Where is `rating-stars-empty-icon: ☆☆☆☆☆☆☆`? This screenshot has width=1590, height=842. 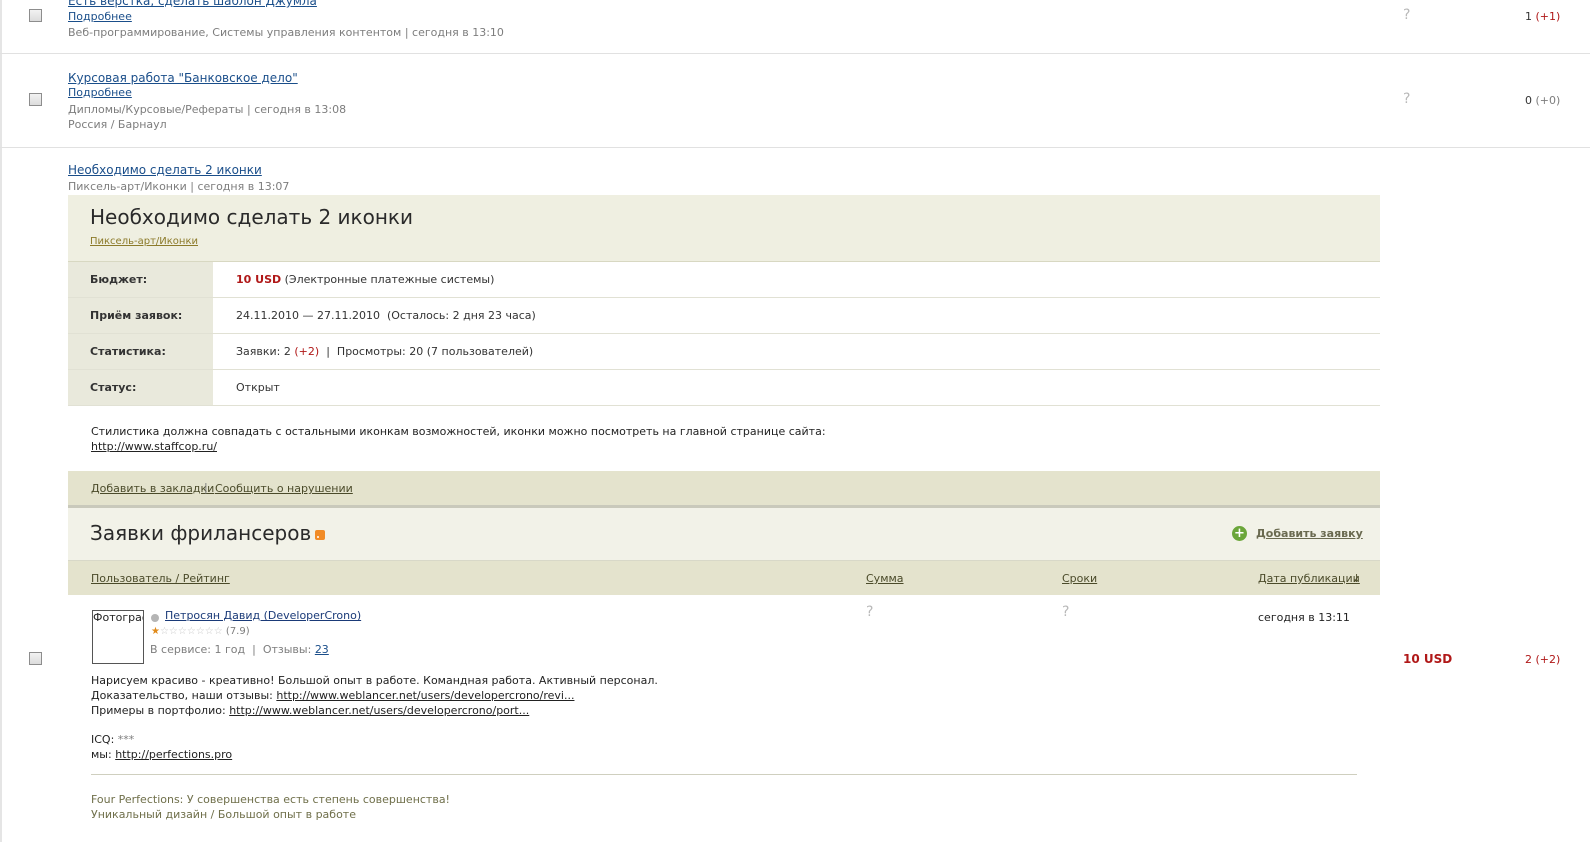 rating-stars-empty-icon: ☆☆☆☆☆☆☆ is located at coordinates (191, 631).